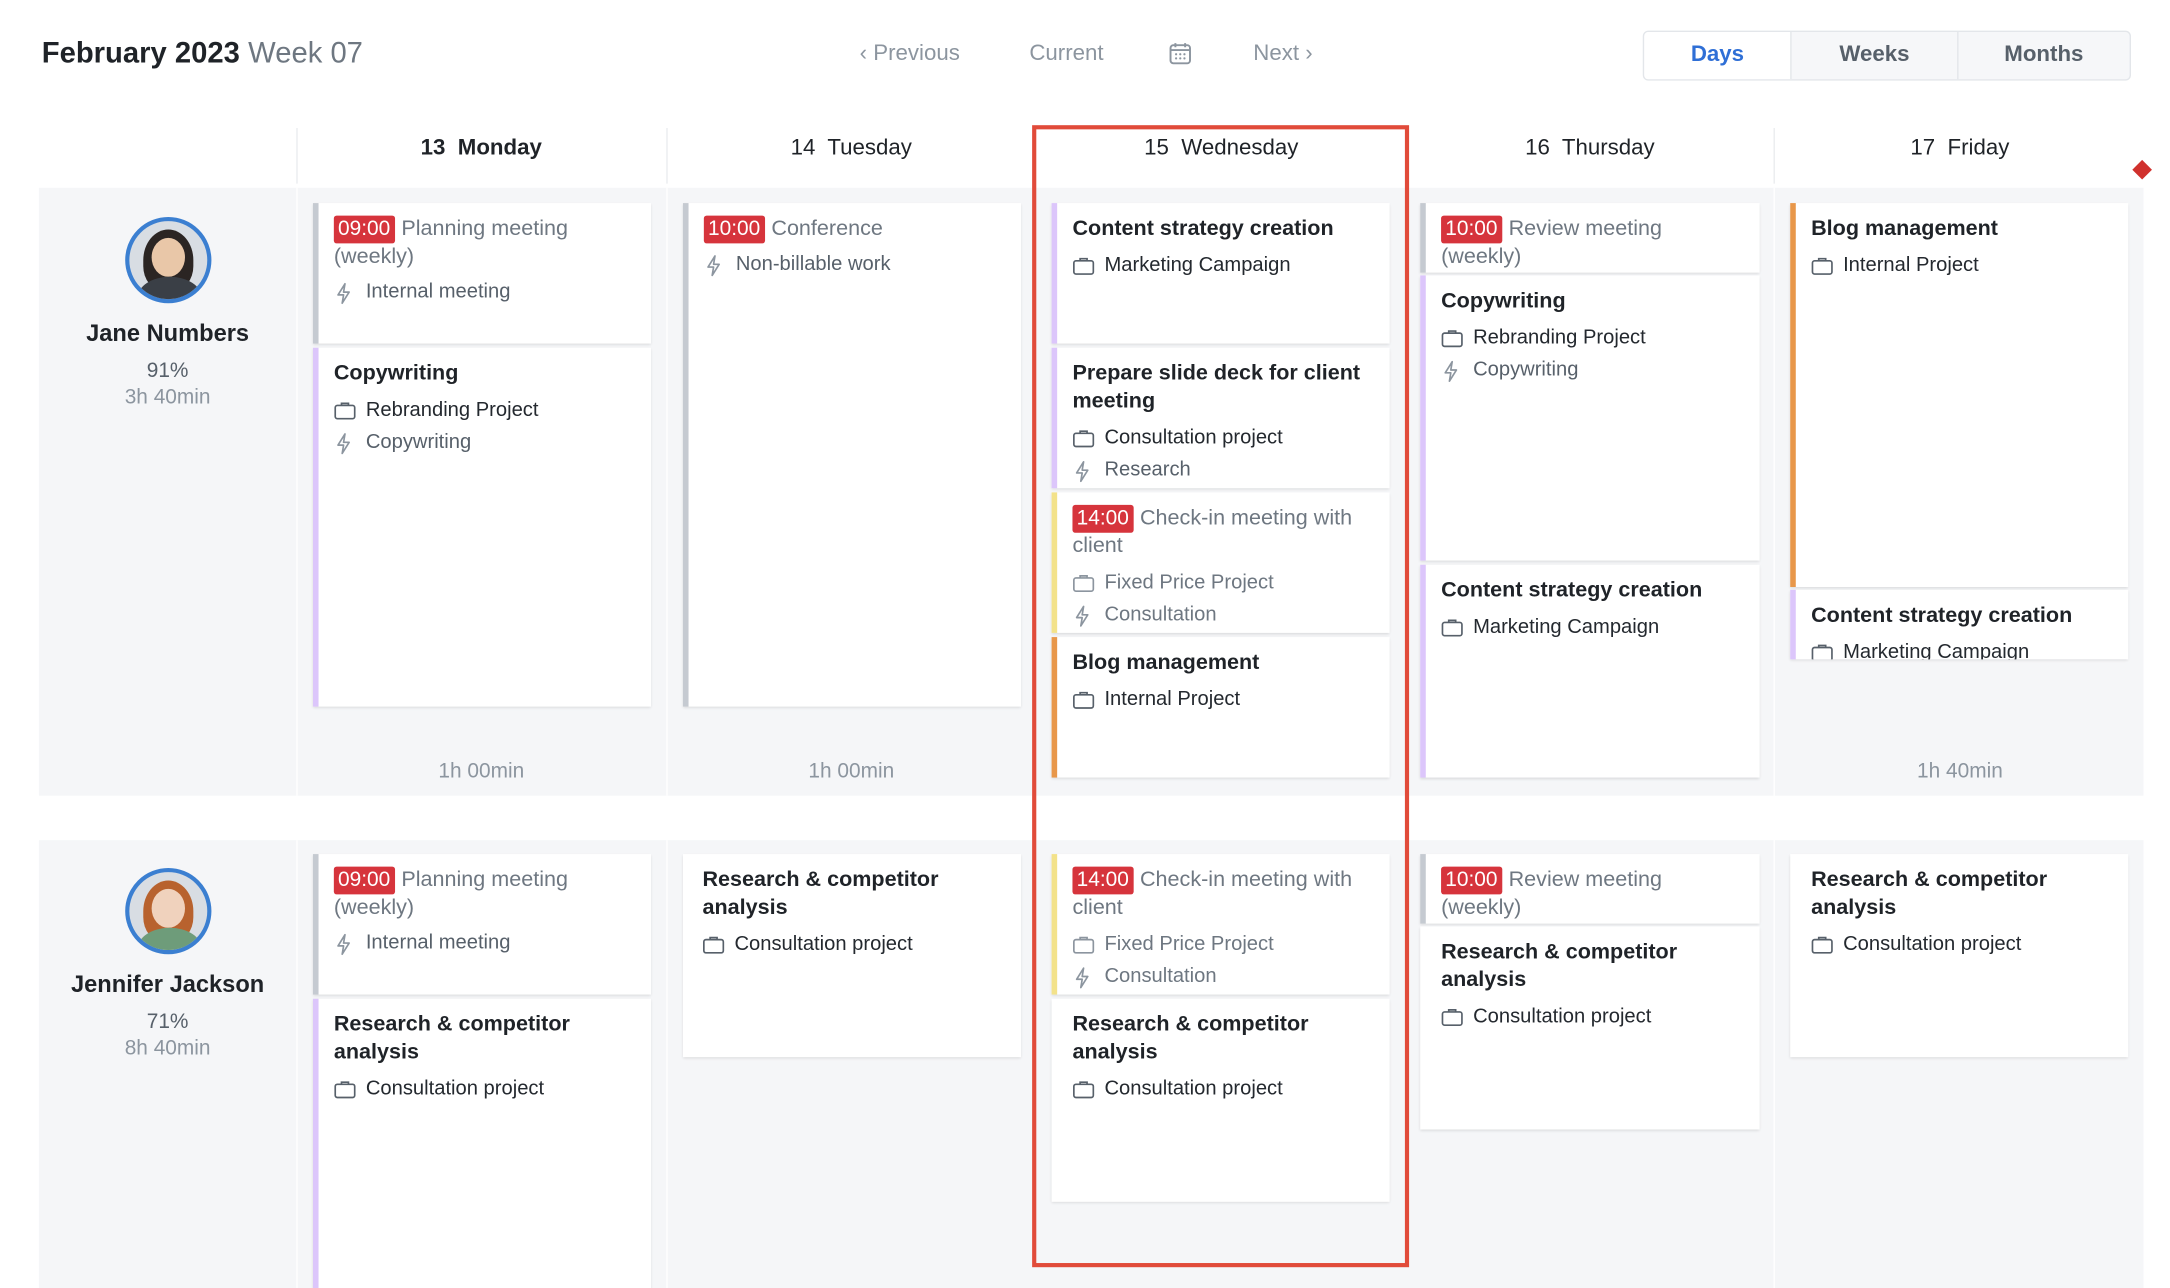 The width and height of the screenshot is (2170, 1288). What do you see at coordinates (167, 1021) in the screenshot?
I see `person-percent: 71%` at bounding box center [167, 1021].